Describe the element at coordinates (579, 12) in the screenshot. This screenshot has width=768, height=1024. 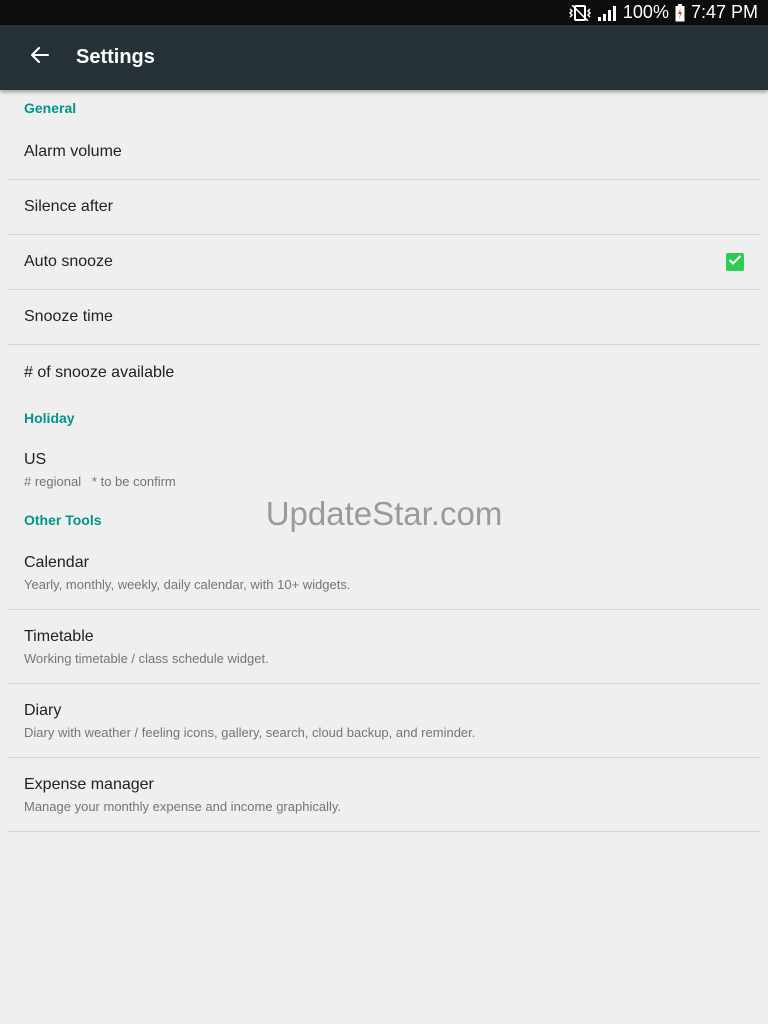
I see `vibrate-icon` at that location.